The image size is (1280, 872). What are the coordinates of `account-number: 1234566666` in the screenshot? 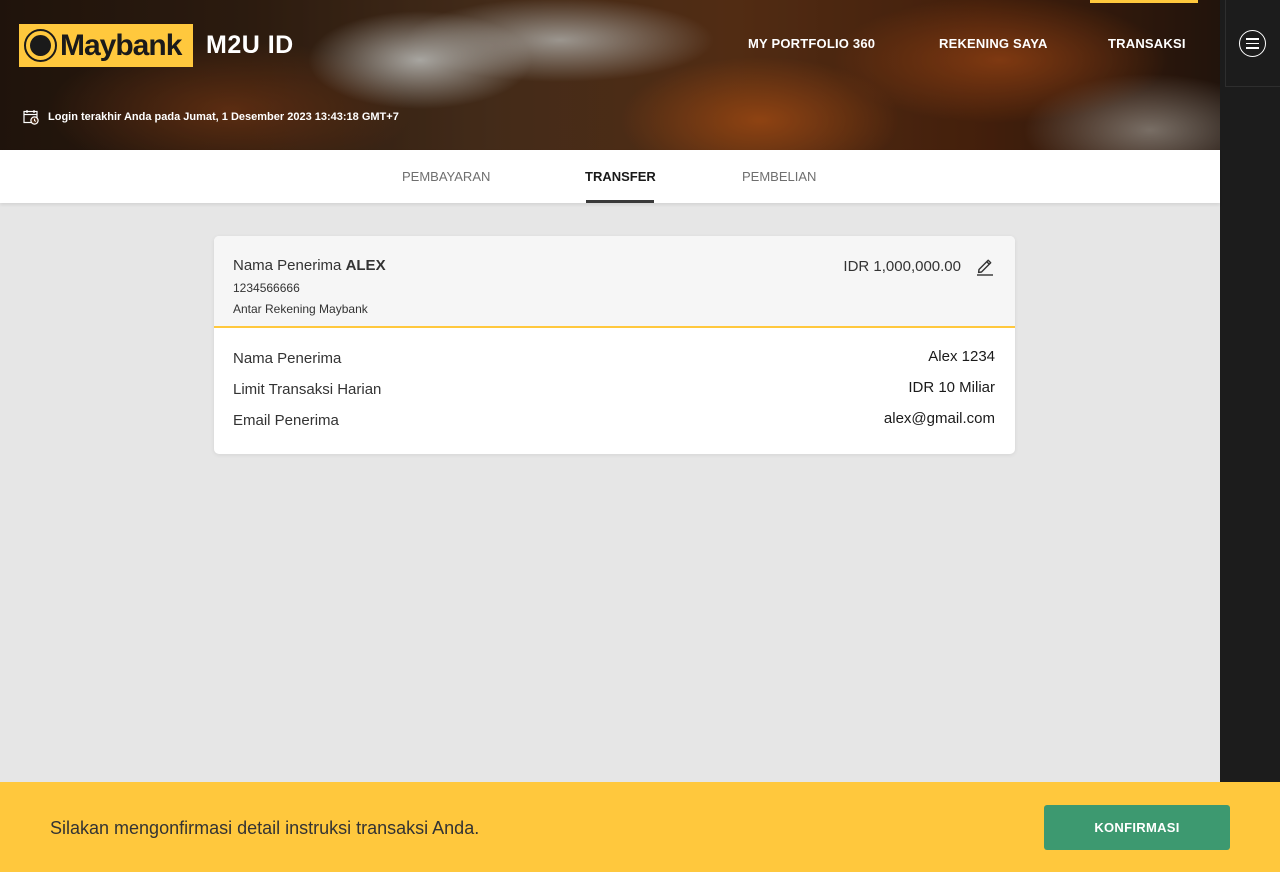 It's located at (266, 288).